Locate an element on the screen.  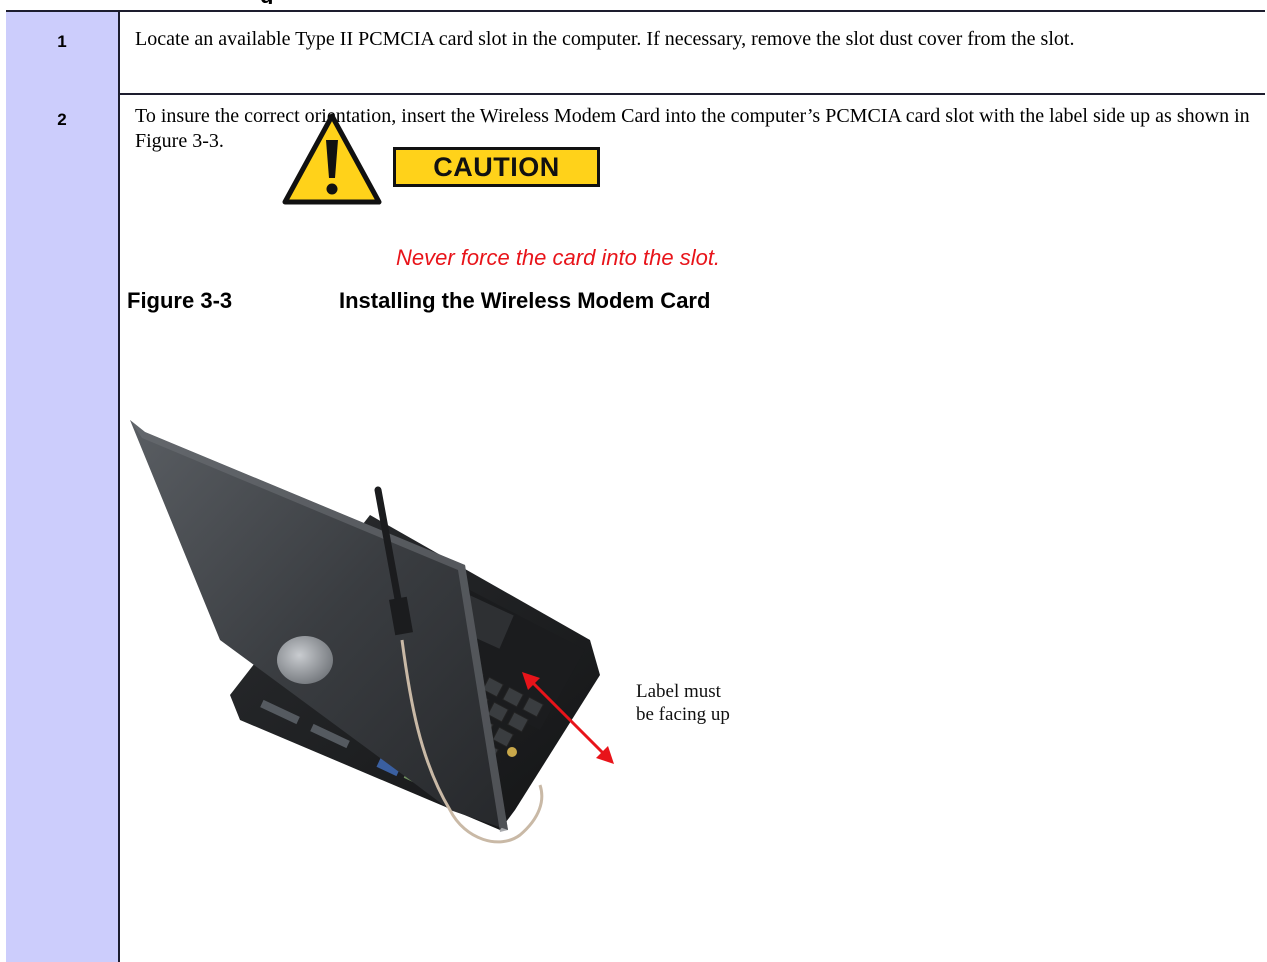
callout-line: be facing up is located at coordinates (683, 714).